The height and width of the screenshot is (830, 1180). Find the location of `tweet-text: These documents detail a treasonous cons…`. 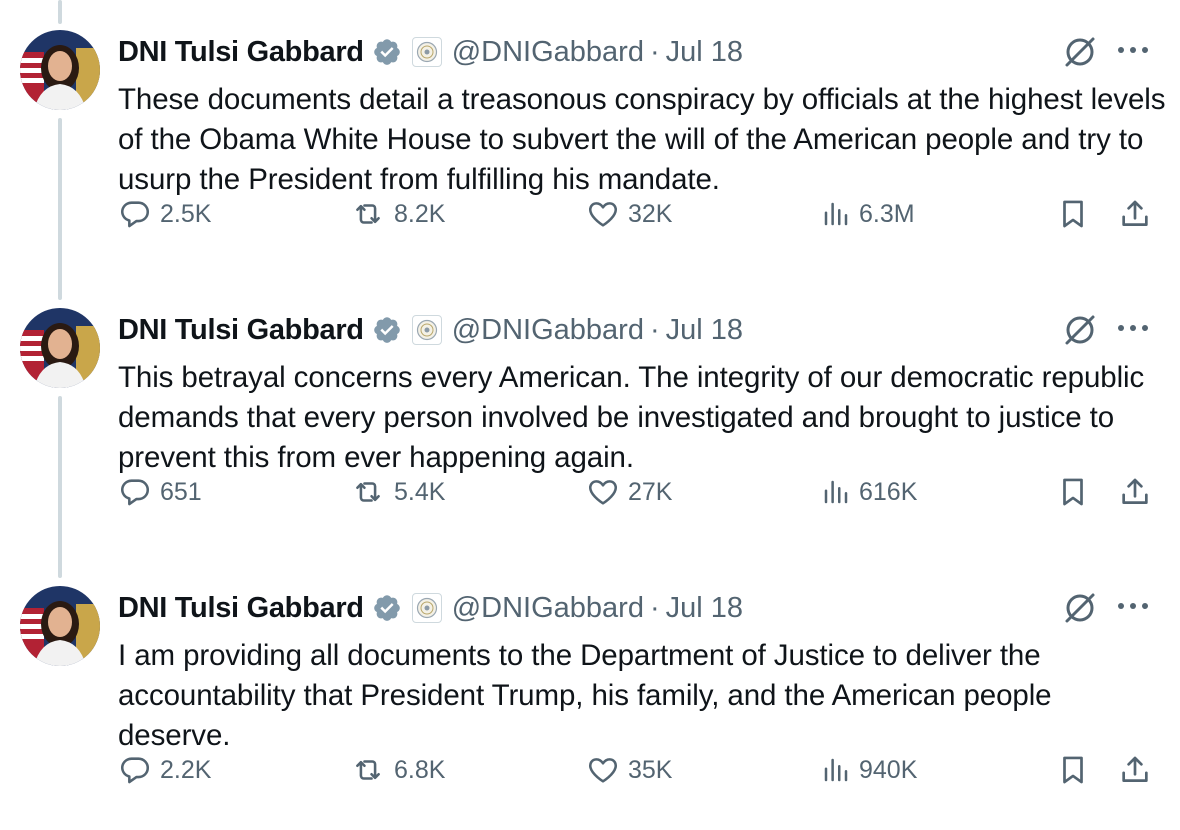

tweet-text: These documents detail a treasonous cons… is located at coordinates (642, 139).